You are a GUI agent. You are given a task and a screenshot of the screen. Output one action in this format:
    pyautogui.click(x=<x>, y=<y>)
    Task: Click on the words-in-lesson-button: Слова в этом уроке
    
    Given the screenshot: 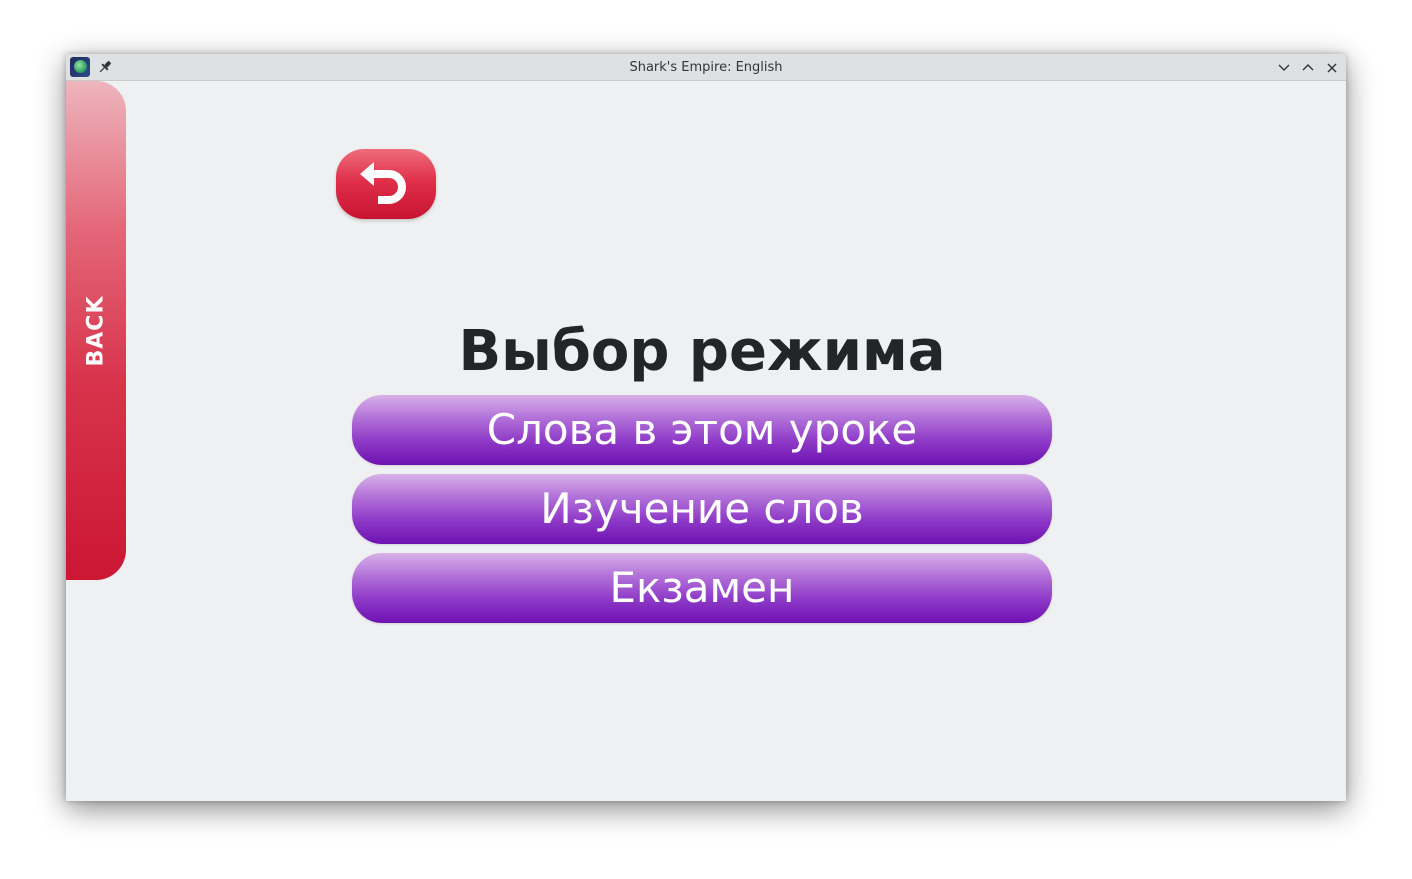 What is the action you would take?
    pyautogui.click(x=702, y=430)
    